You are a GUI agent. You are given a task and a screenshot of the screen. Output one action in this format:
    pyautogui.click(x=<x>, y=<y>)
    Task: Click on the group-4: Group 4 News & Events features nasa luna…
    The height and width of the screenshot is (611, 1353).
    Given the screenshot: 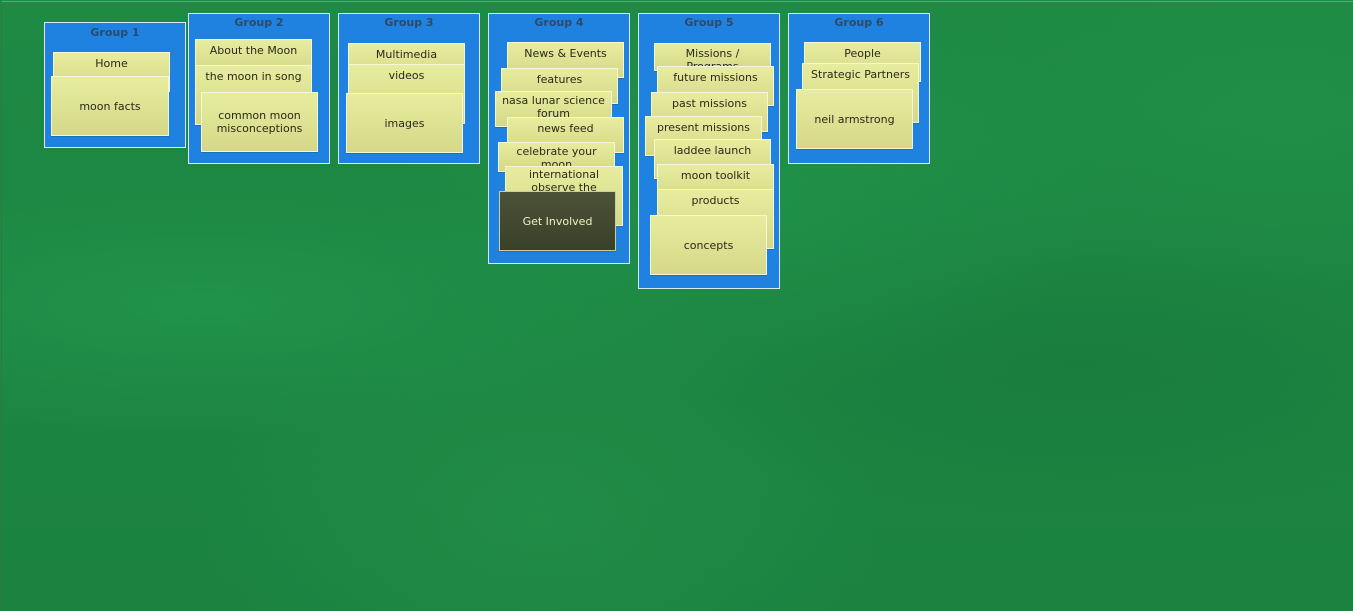 What is the action you would take?
    pyautogui.click(x=559, y=138)
    